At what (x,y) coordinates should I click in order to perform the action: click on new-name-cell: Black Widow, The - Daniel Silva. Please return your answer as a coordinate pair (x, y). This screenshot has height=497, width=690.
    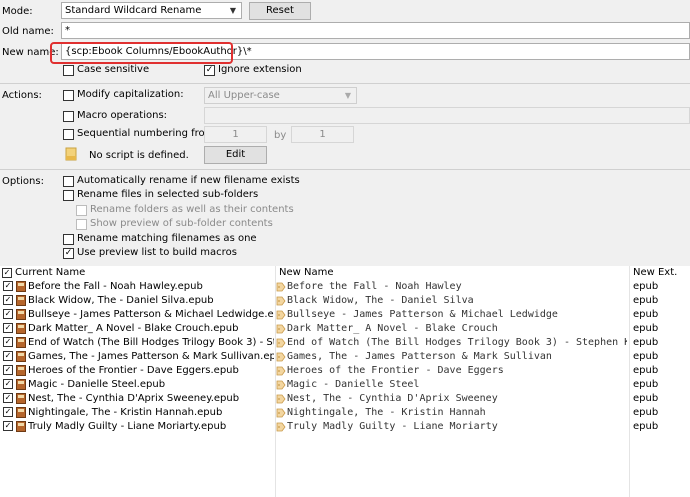
    Looking at the image, I should click on (380, 300).